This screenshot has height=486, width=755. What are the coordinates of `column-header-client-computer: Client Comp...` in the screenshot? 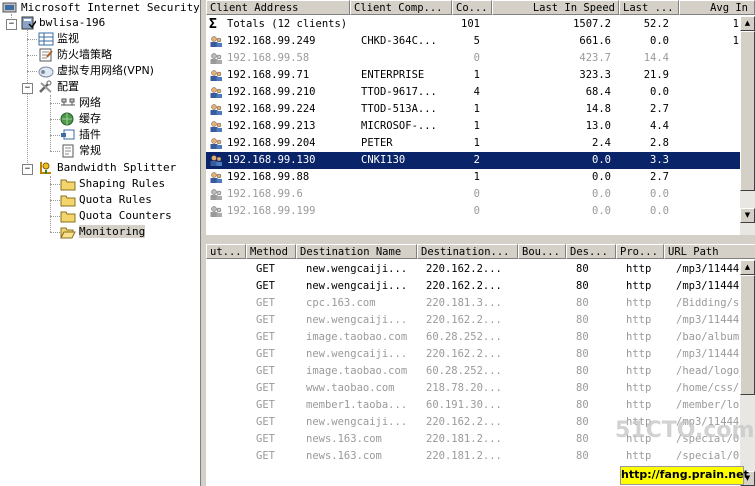 It's located at (401, 7).